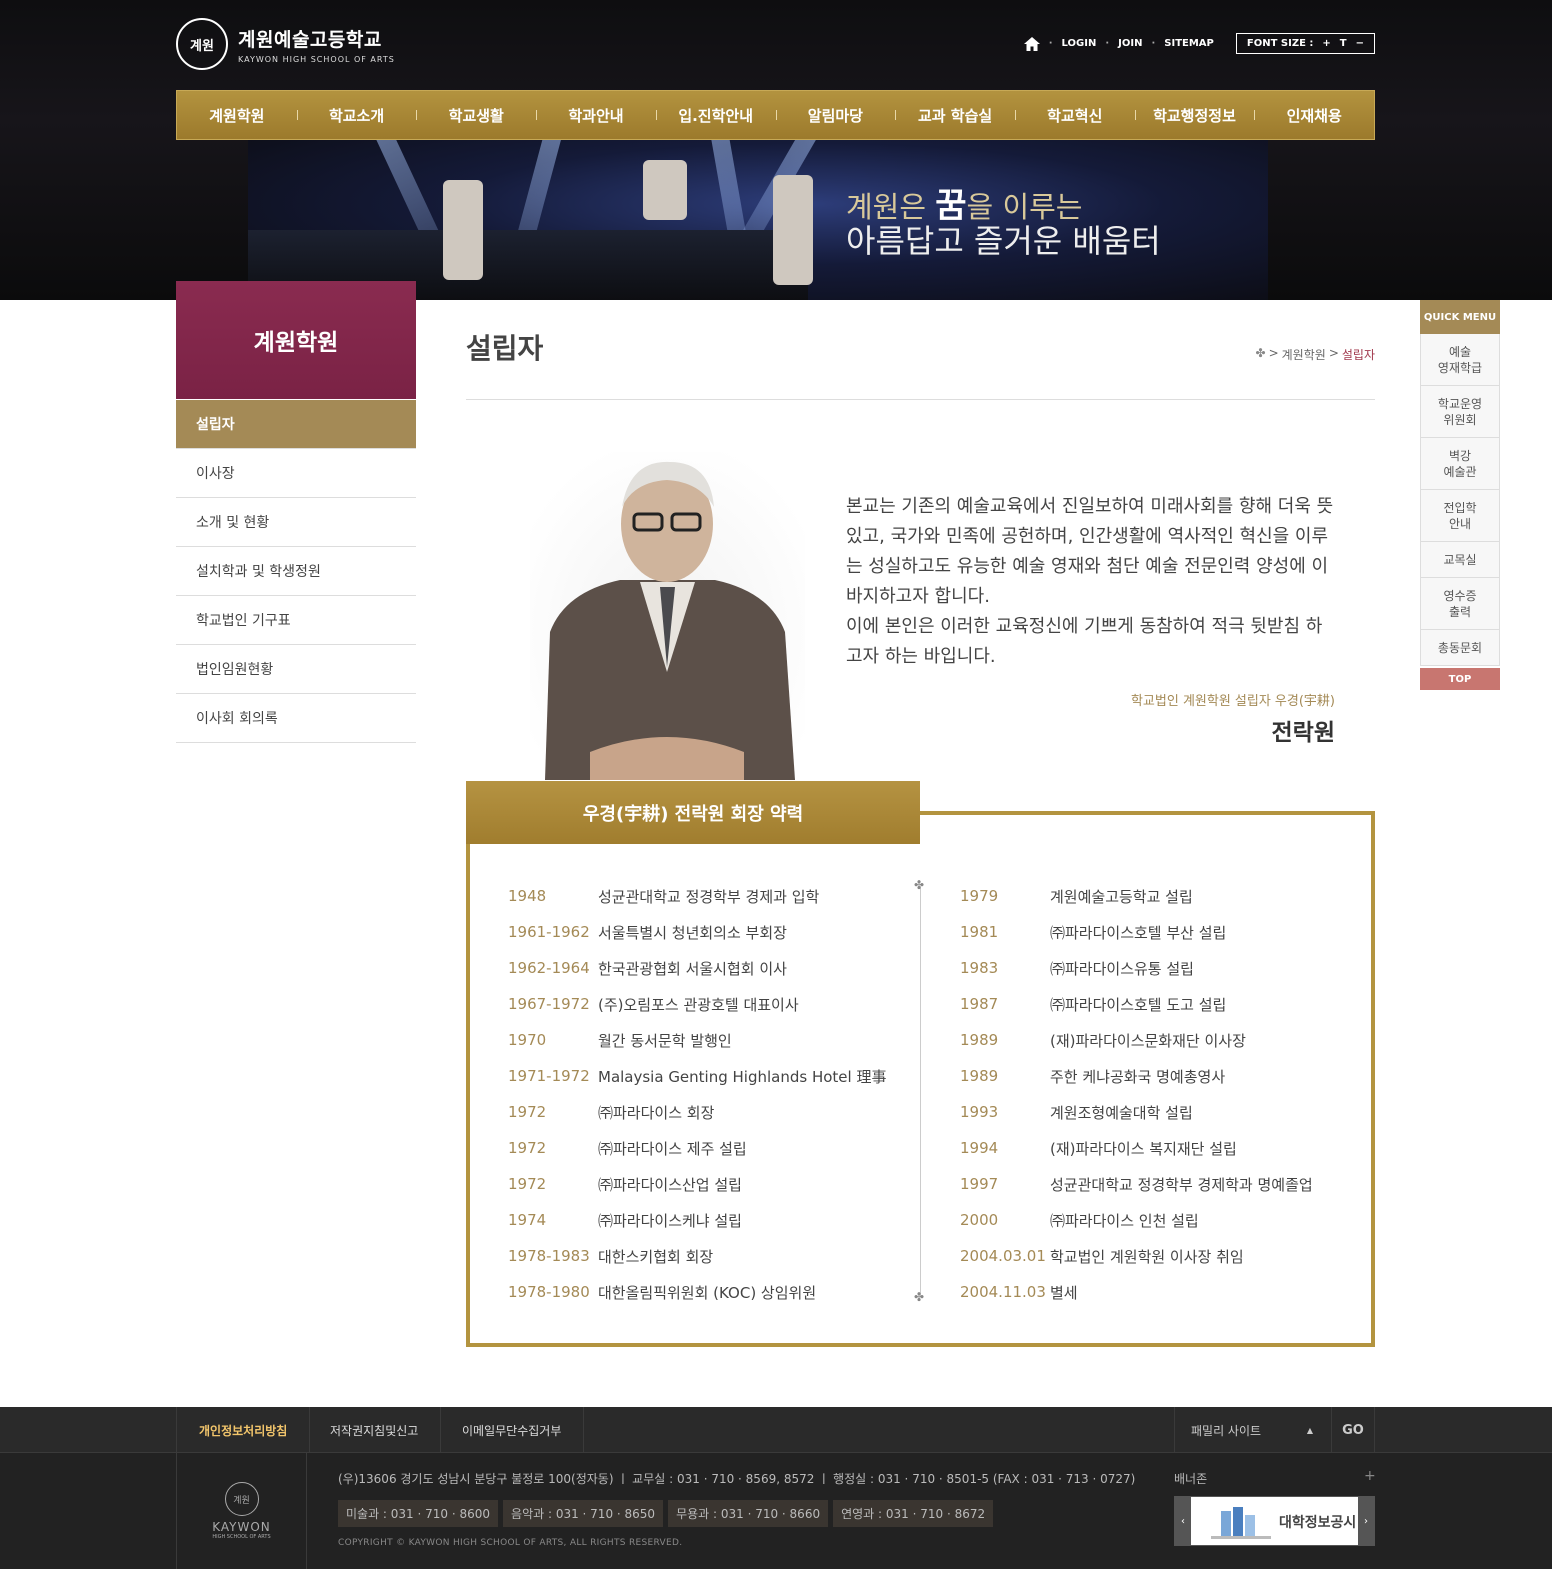 The image size is (1552, 1569). What do you see at coordinates (596, 115) in the screenshot?
I see `gnb-item-departments: 학과안내` at bounding box center [596, 115].